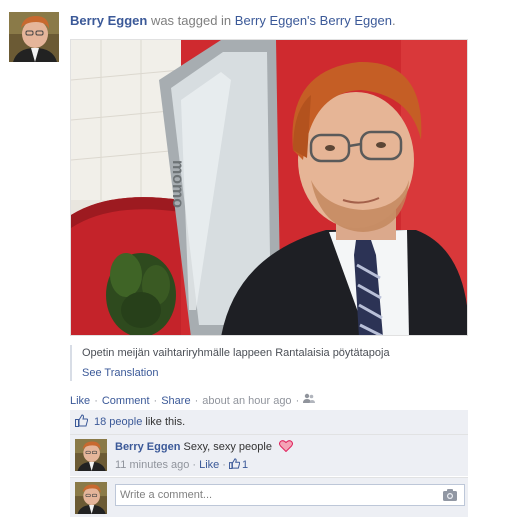  I want to click on viewer-avatar, so click(91, 498).